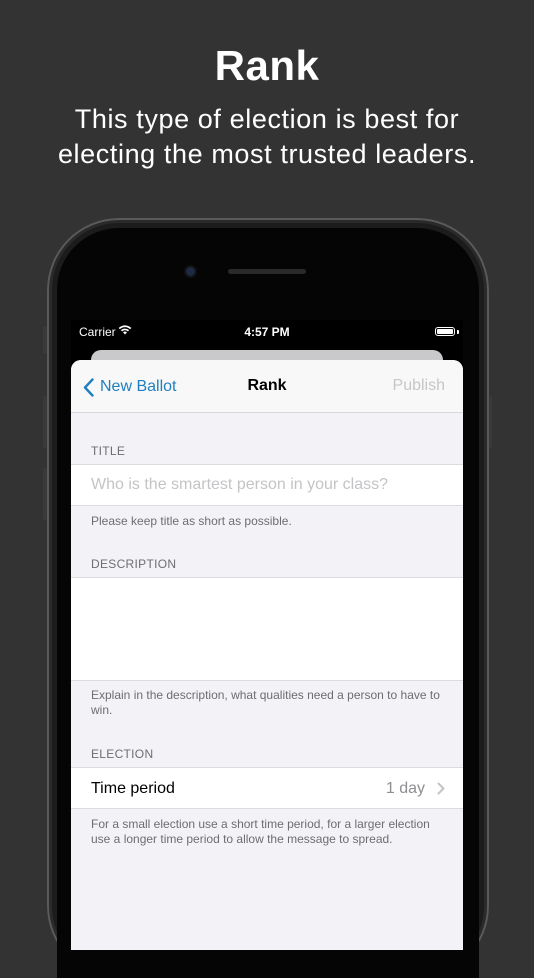 The height and width of the screenshot is (978, 534). I want to click on time-period-row: Time period 1 day, so click(267, 788).